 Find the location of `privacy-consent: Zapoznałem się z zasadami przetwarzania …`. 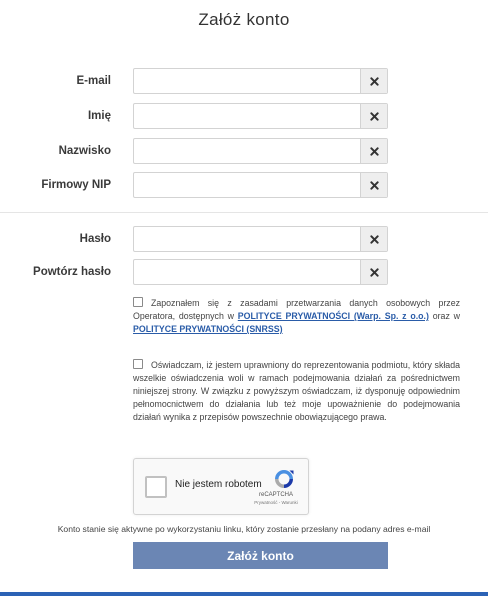

privacy-consent: Zapoznałem się z zasadami przetwarzania … is located at coordinates (296, 316).